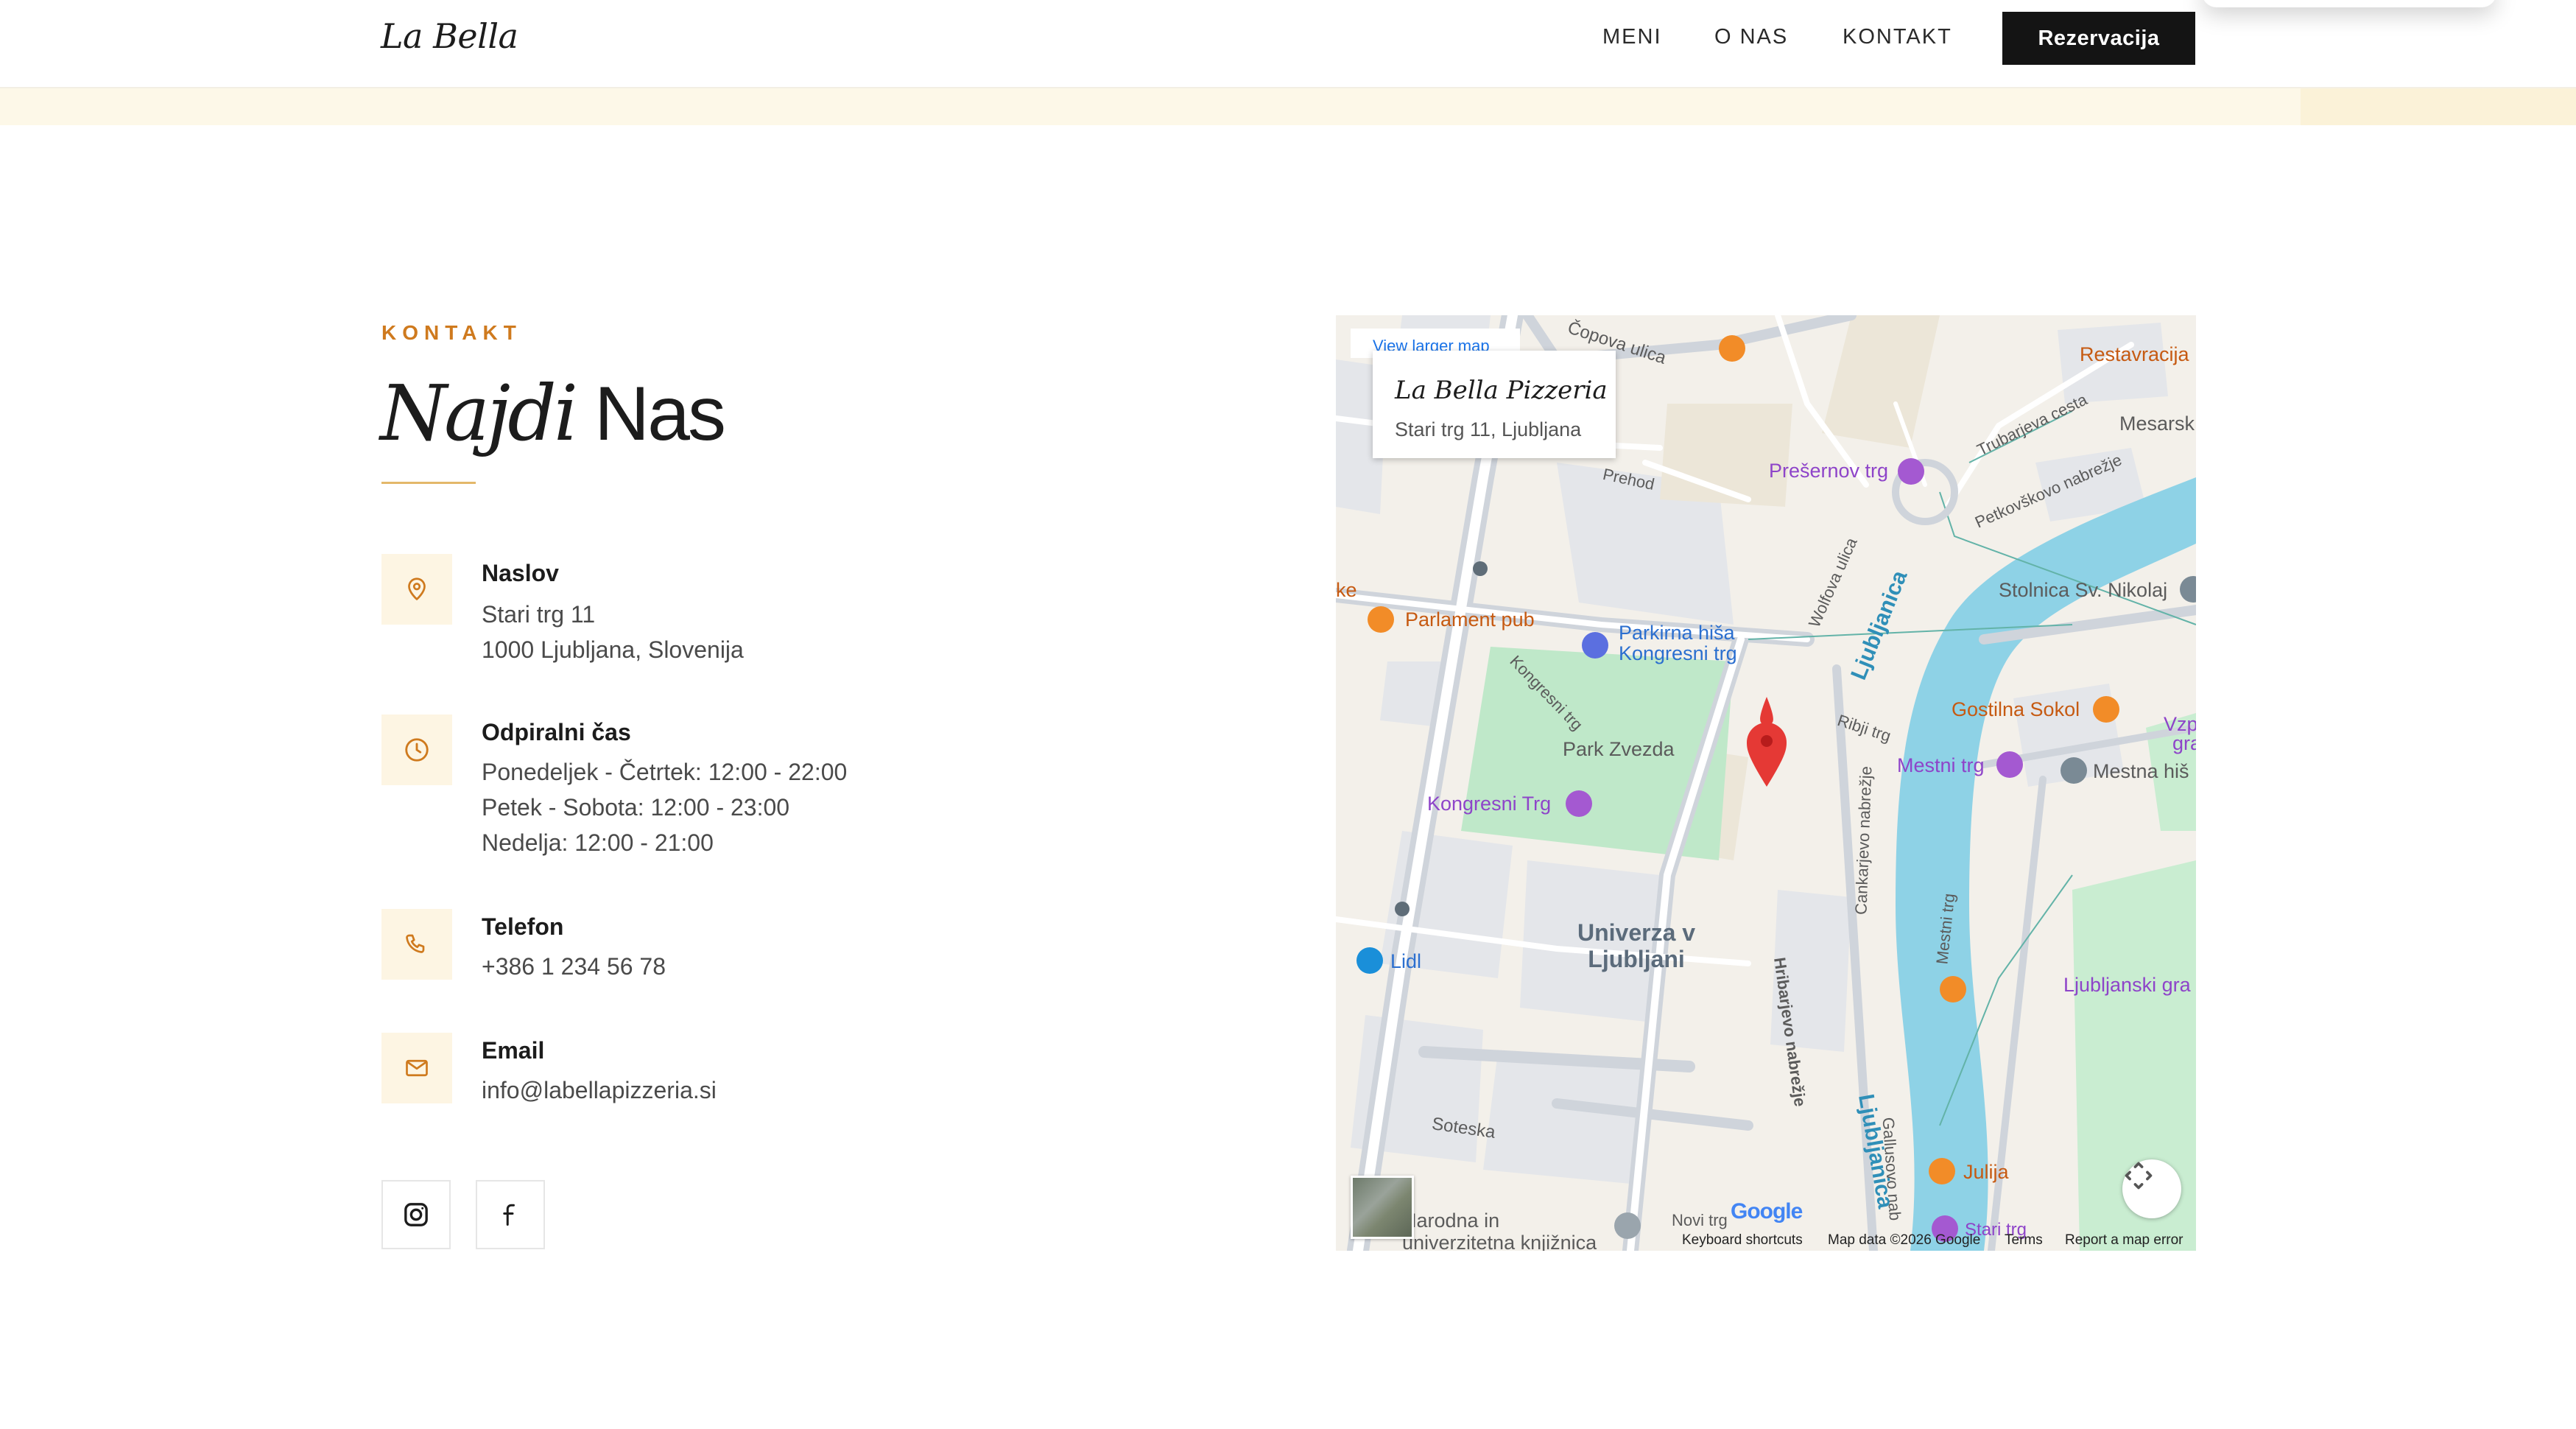 The width and height of the screenshot is (2576, 1429). I want to click on fullscreen-icon, so click(2139, 1176).